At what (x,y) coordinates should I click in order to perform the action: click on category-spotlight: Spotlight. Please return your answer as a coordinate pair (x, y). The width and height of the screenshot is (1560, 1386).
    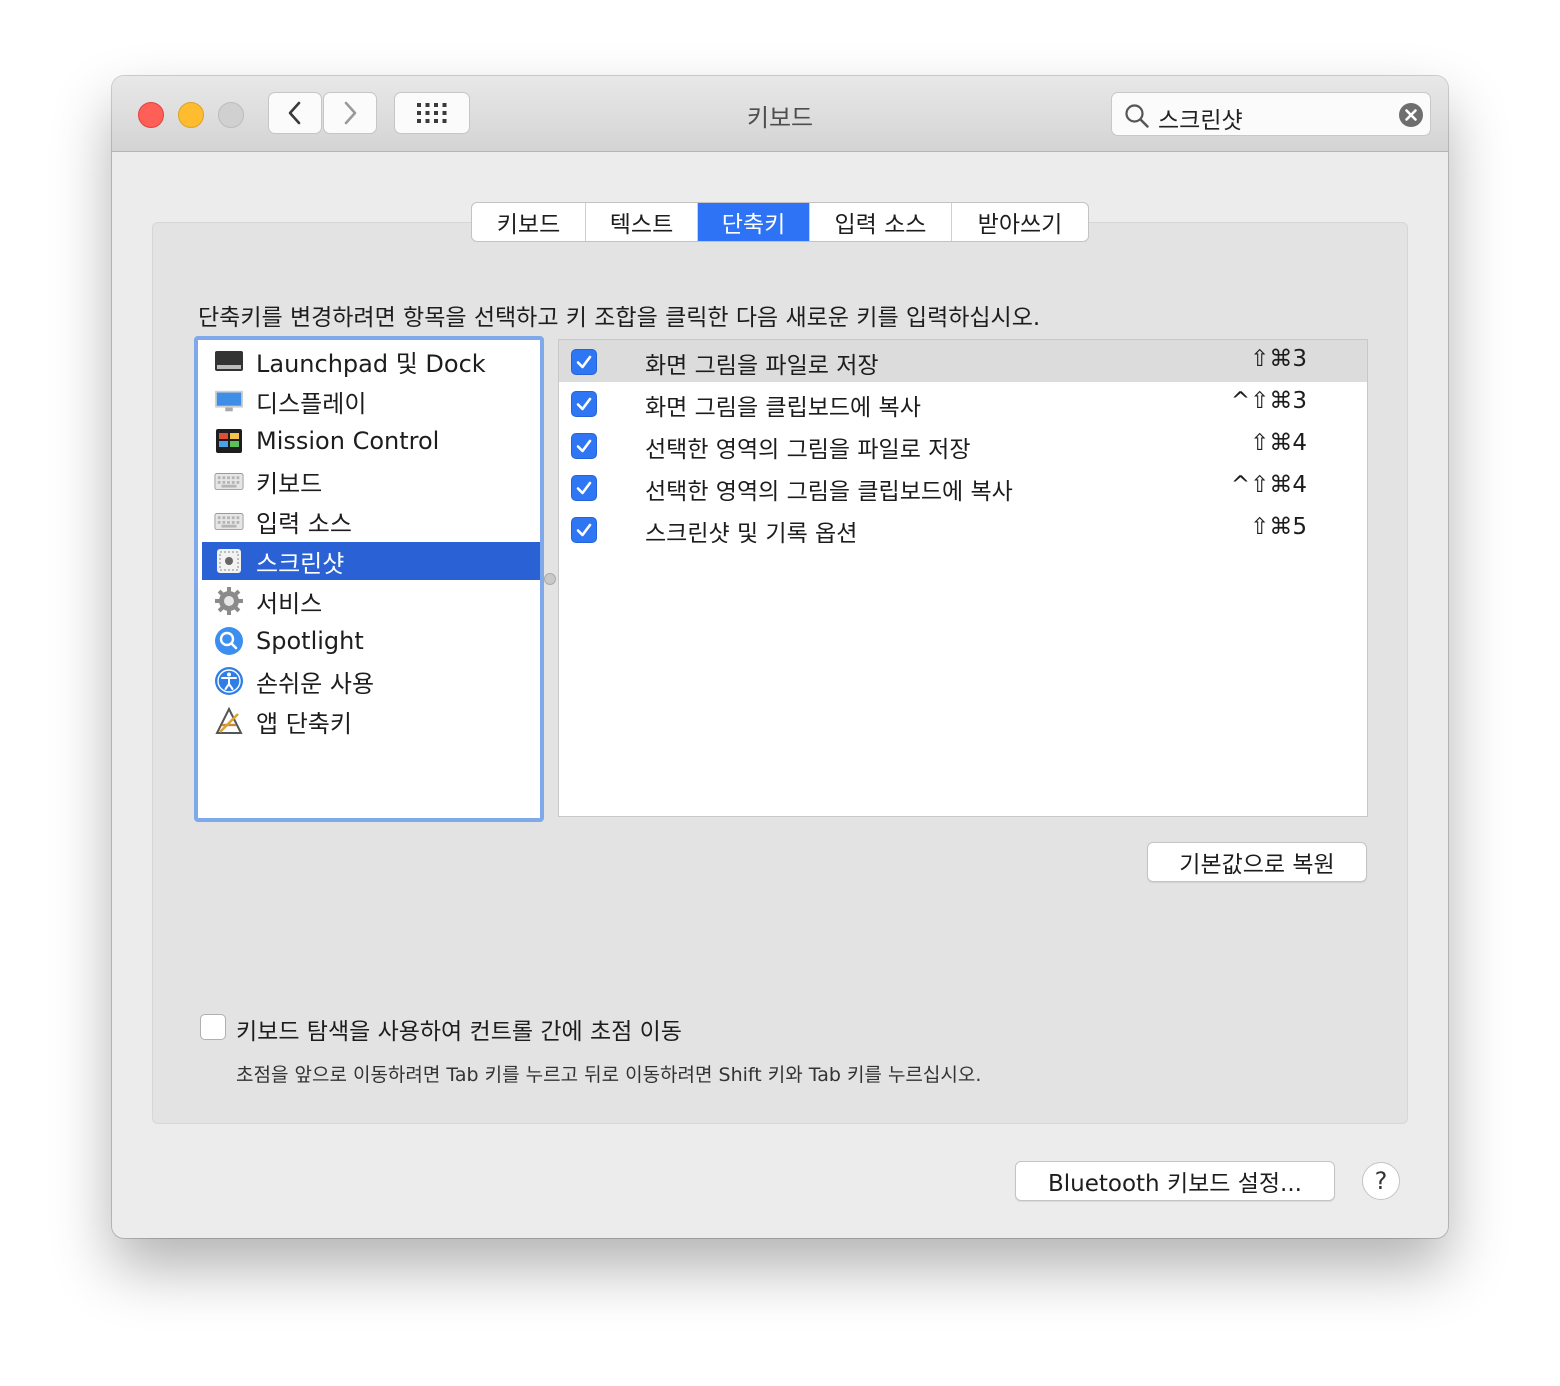
    Looking at the image, I should click on (371, 641).